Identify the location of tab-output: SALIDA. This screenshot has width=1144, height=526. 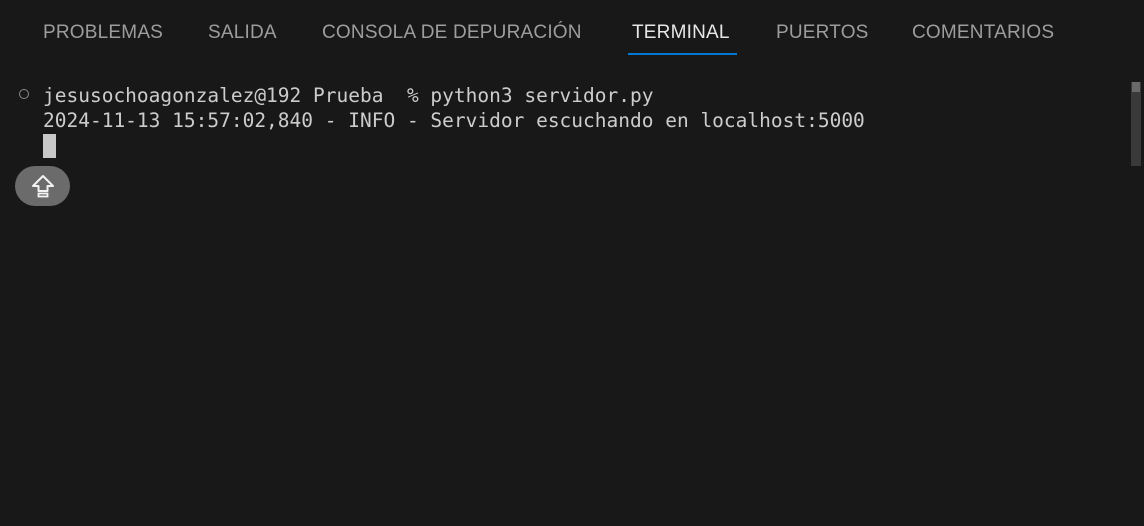
(242, 33).